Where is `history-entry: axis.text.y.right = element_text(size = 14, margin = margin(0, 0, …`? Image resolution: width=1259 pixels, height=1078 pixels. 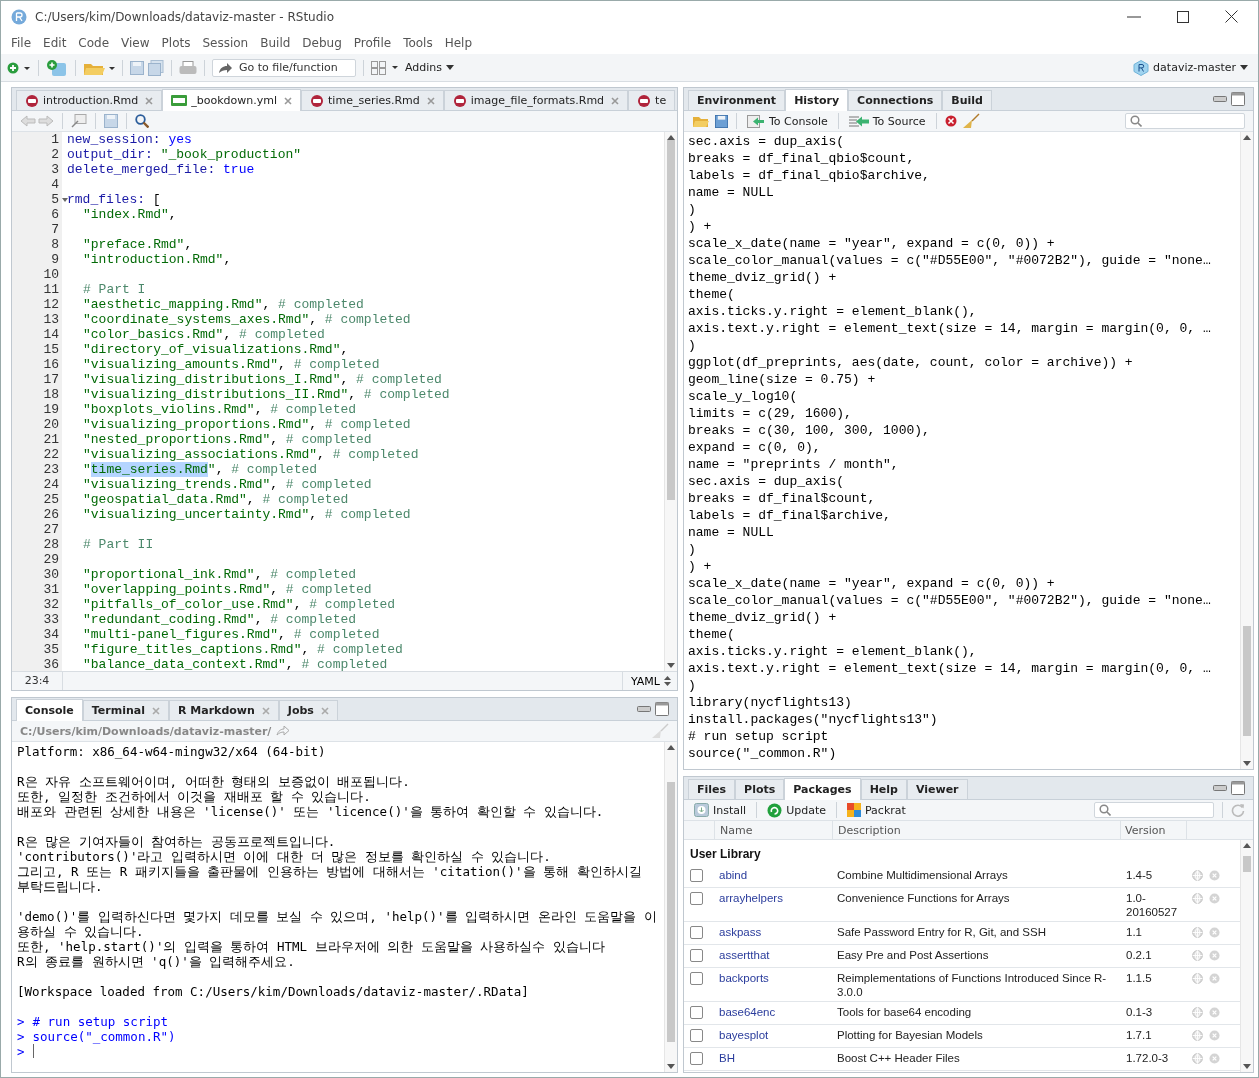 history-entry: axis.text.y.right = element_text(size = 14, margin = margin(0, 0, … is located at coordinates (962, 328).